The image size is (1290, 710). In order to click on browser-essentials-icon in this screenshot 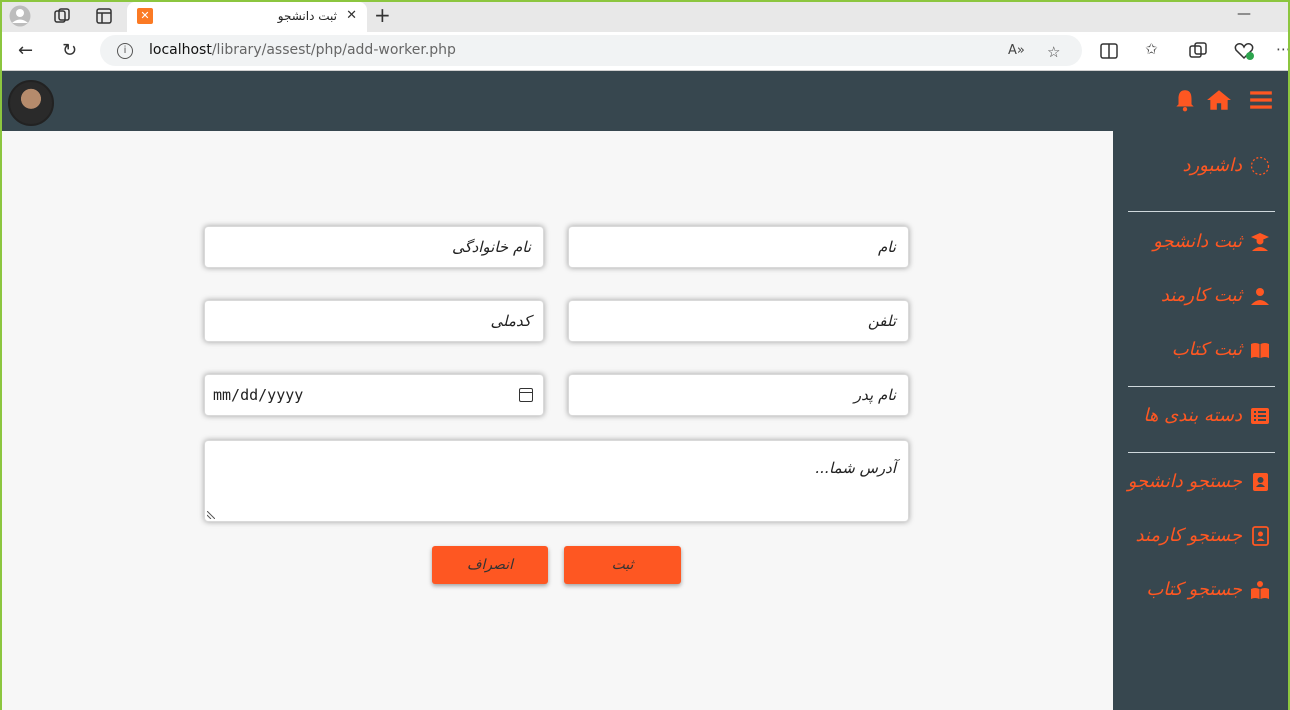, I will do `click(1244, 51)`.